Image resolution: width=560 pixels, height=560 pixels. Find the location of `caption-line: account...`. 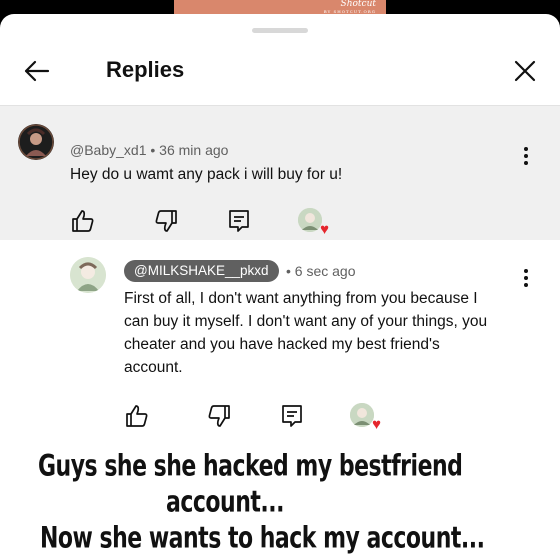

caption-line: account... is located at coordinates (225, 503).